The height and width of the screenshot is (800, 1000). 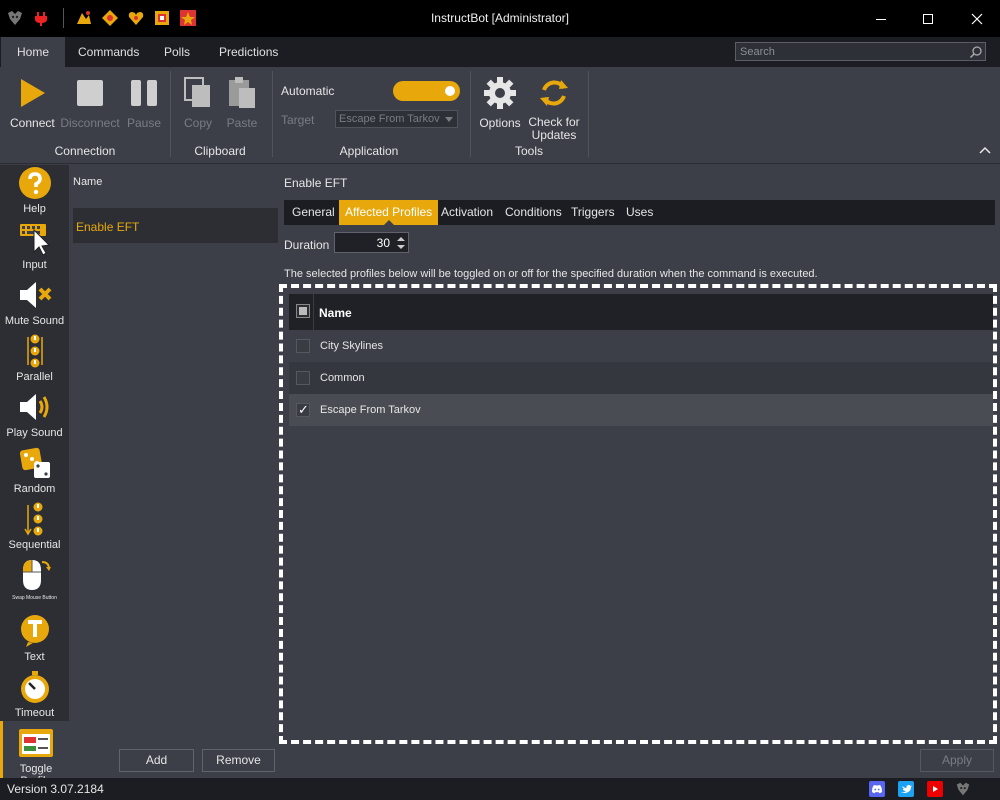 I want to click on paste-icon, so click(x=242, y=93).